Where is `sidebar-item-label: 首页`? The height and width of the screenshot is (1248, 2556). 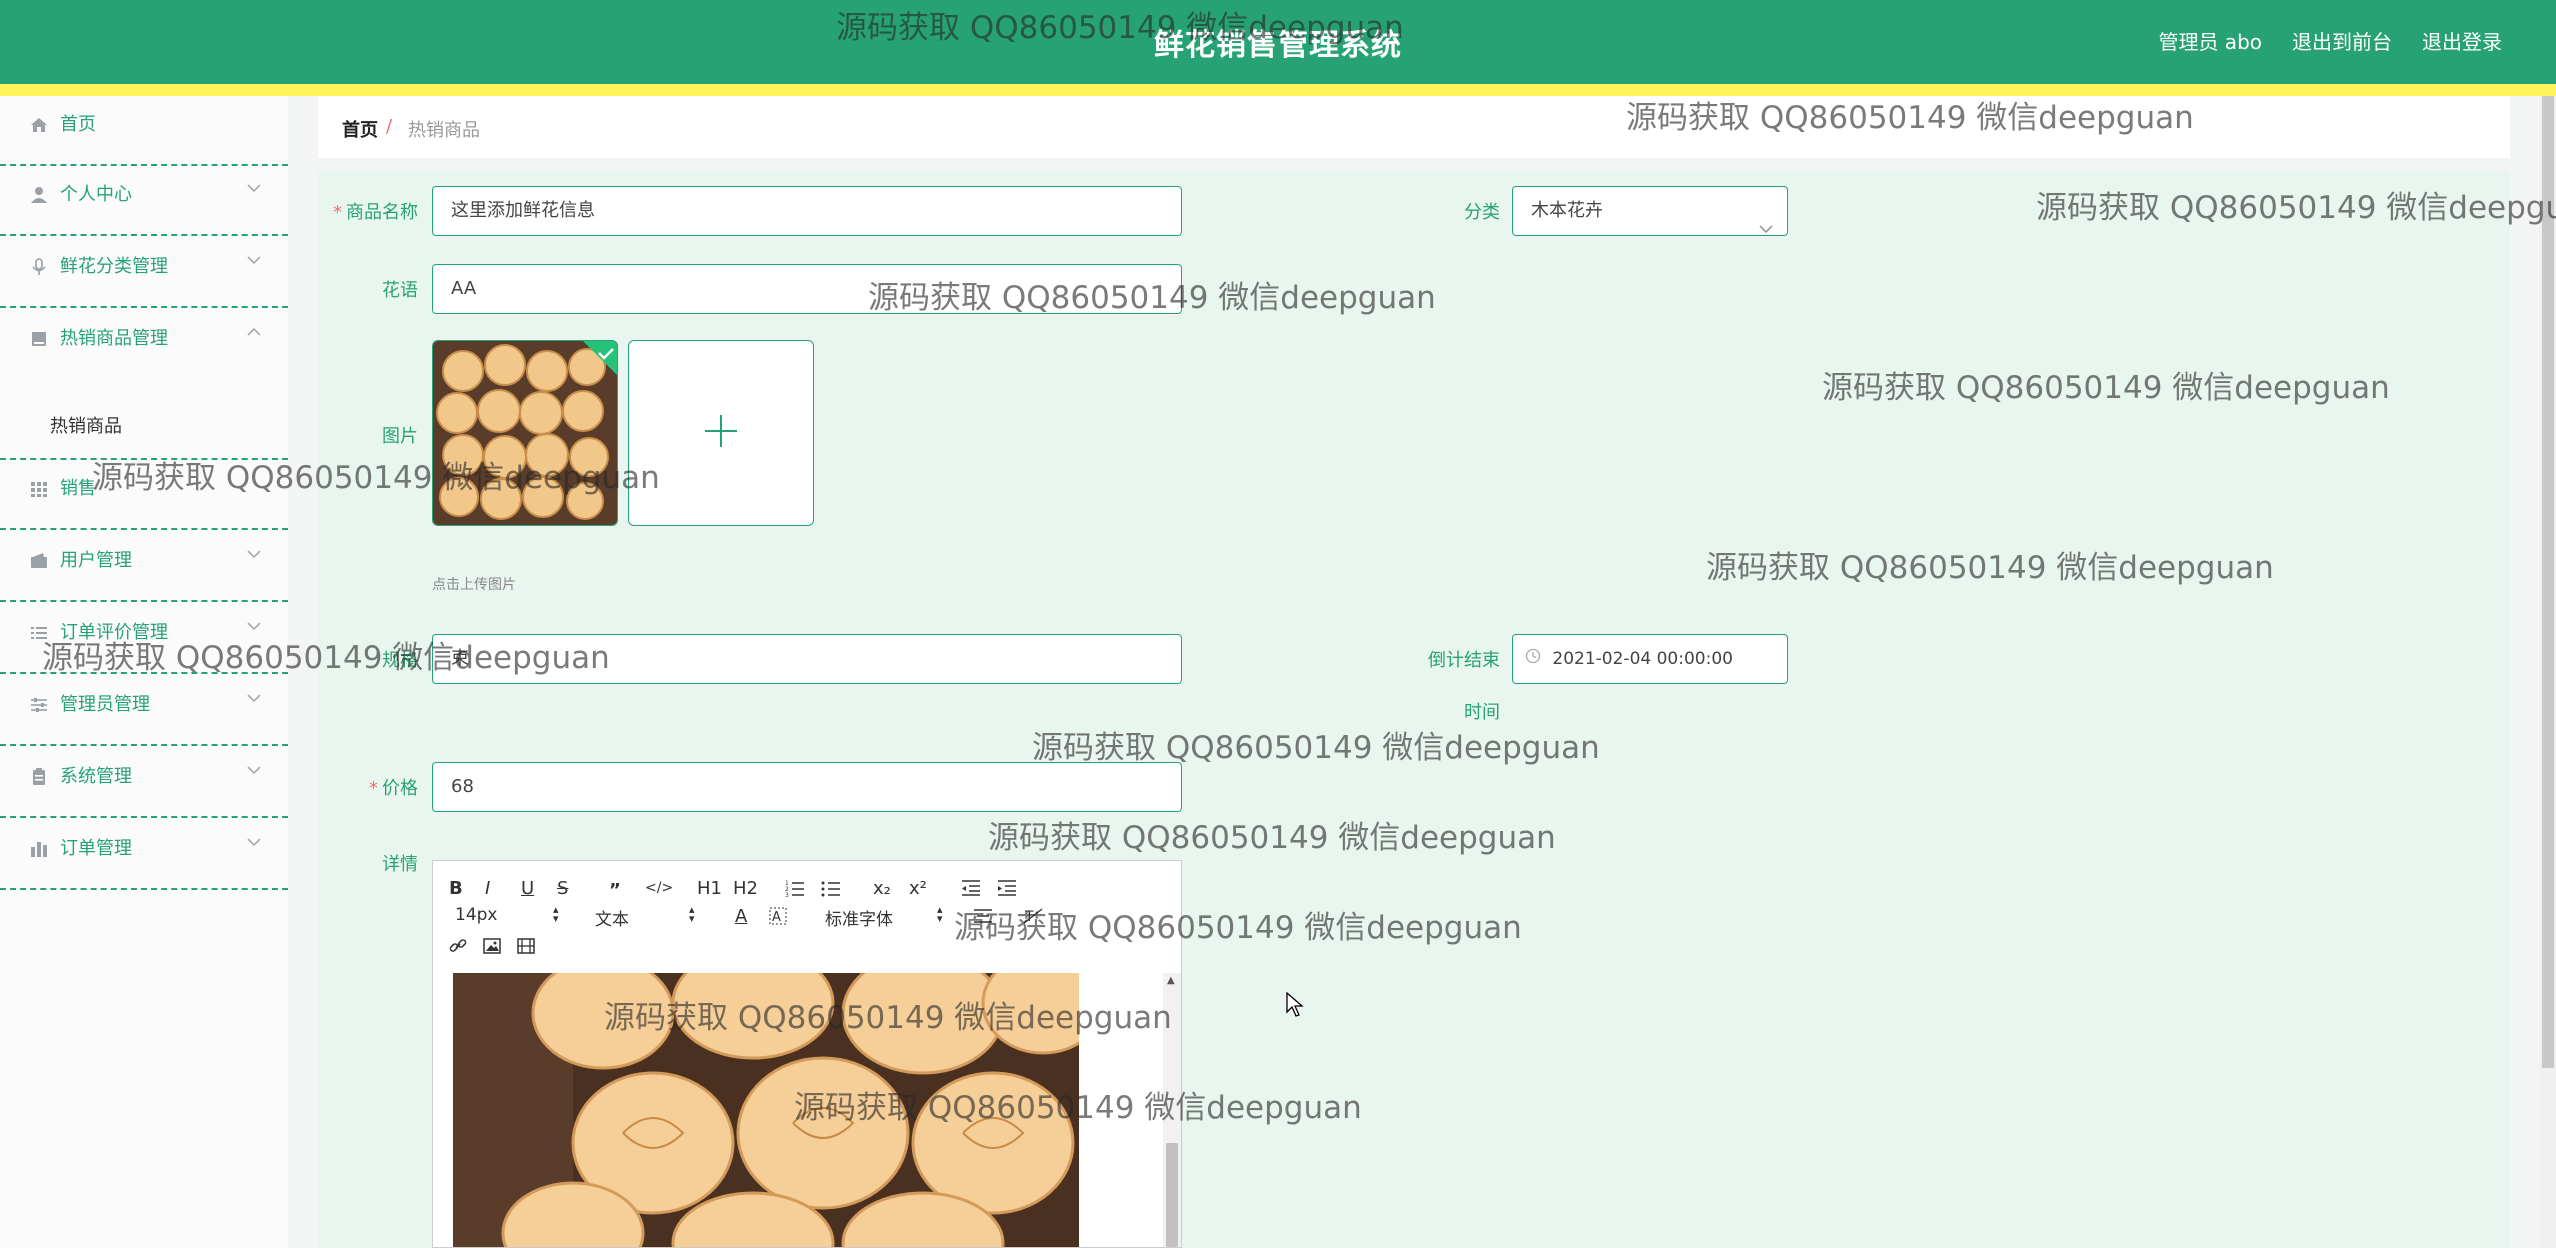
sidebar-item-label: 首页 is located at coordinates (78, 124).